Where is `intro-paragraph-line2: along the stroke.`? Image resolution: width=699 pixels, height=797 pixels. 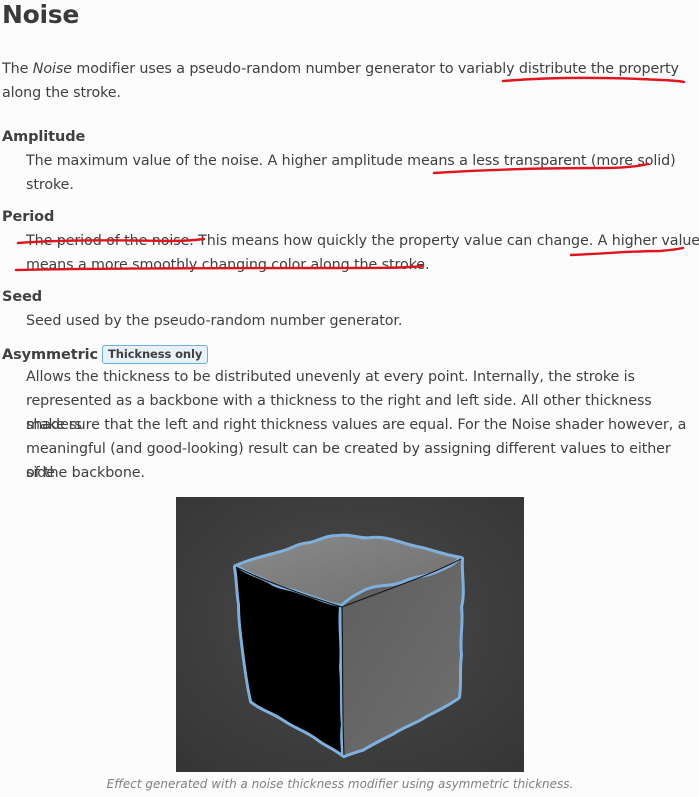
intro-paragraph-line2: along the stroke. is located at coordinates (61, 93).